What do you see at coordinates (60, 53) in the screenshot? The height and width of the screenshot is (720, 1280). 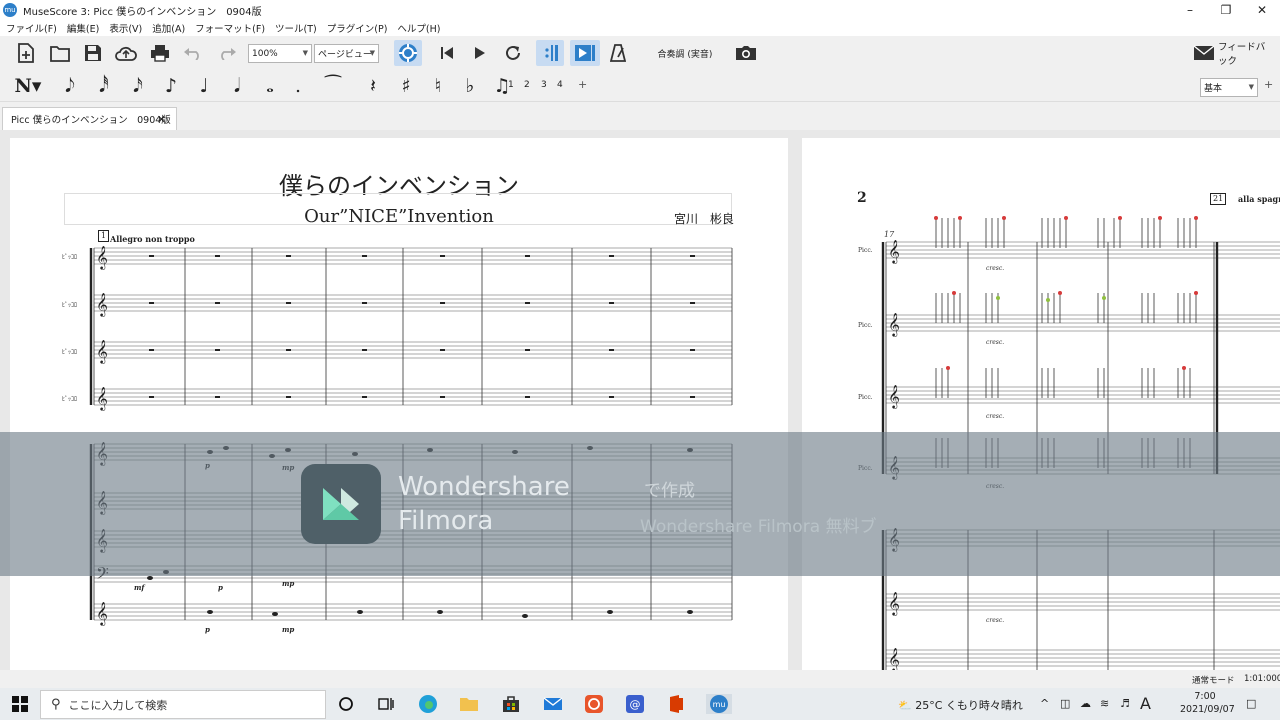 I see `open-folder-icon` at bounding box center [60, 53].